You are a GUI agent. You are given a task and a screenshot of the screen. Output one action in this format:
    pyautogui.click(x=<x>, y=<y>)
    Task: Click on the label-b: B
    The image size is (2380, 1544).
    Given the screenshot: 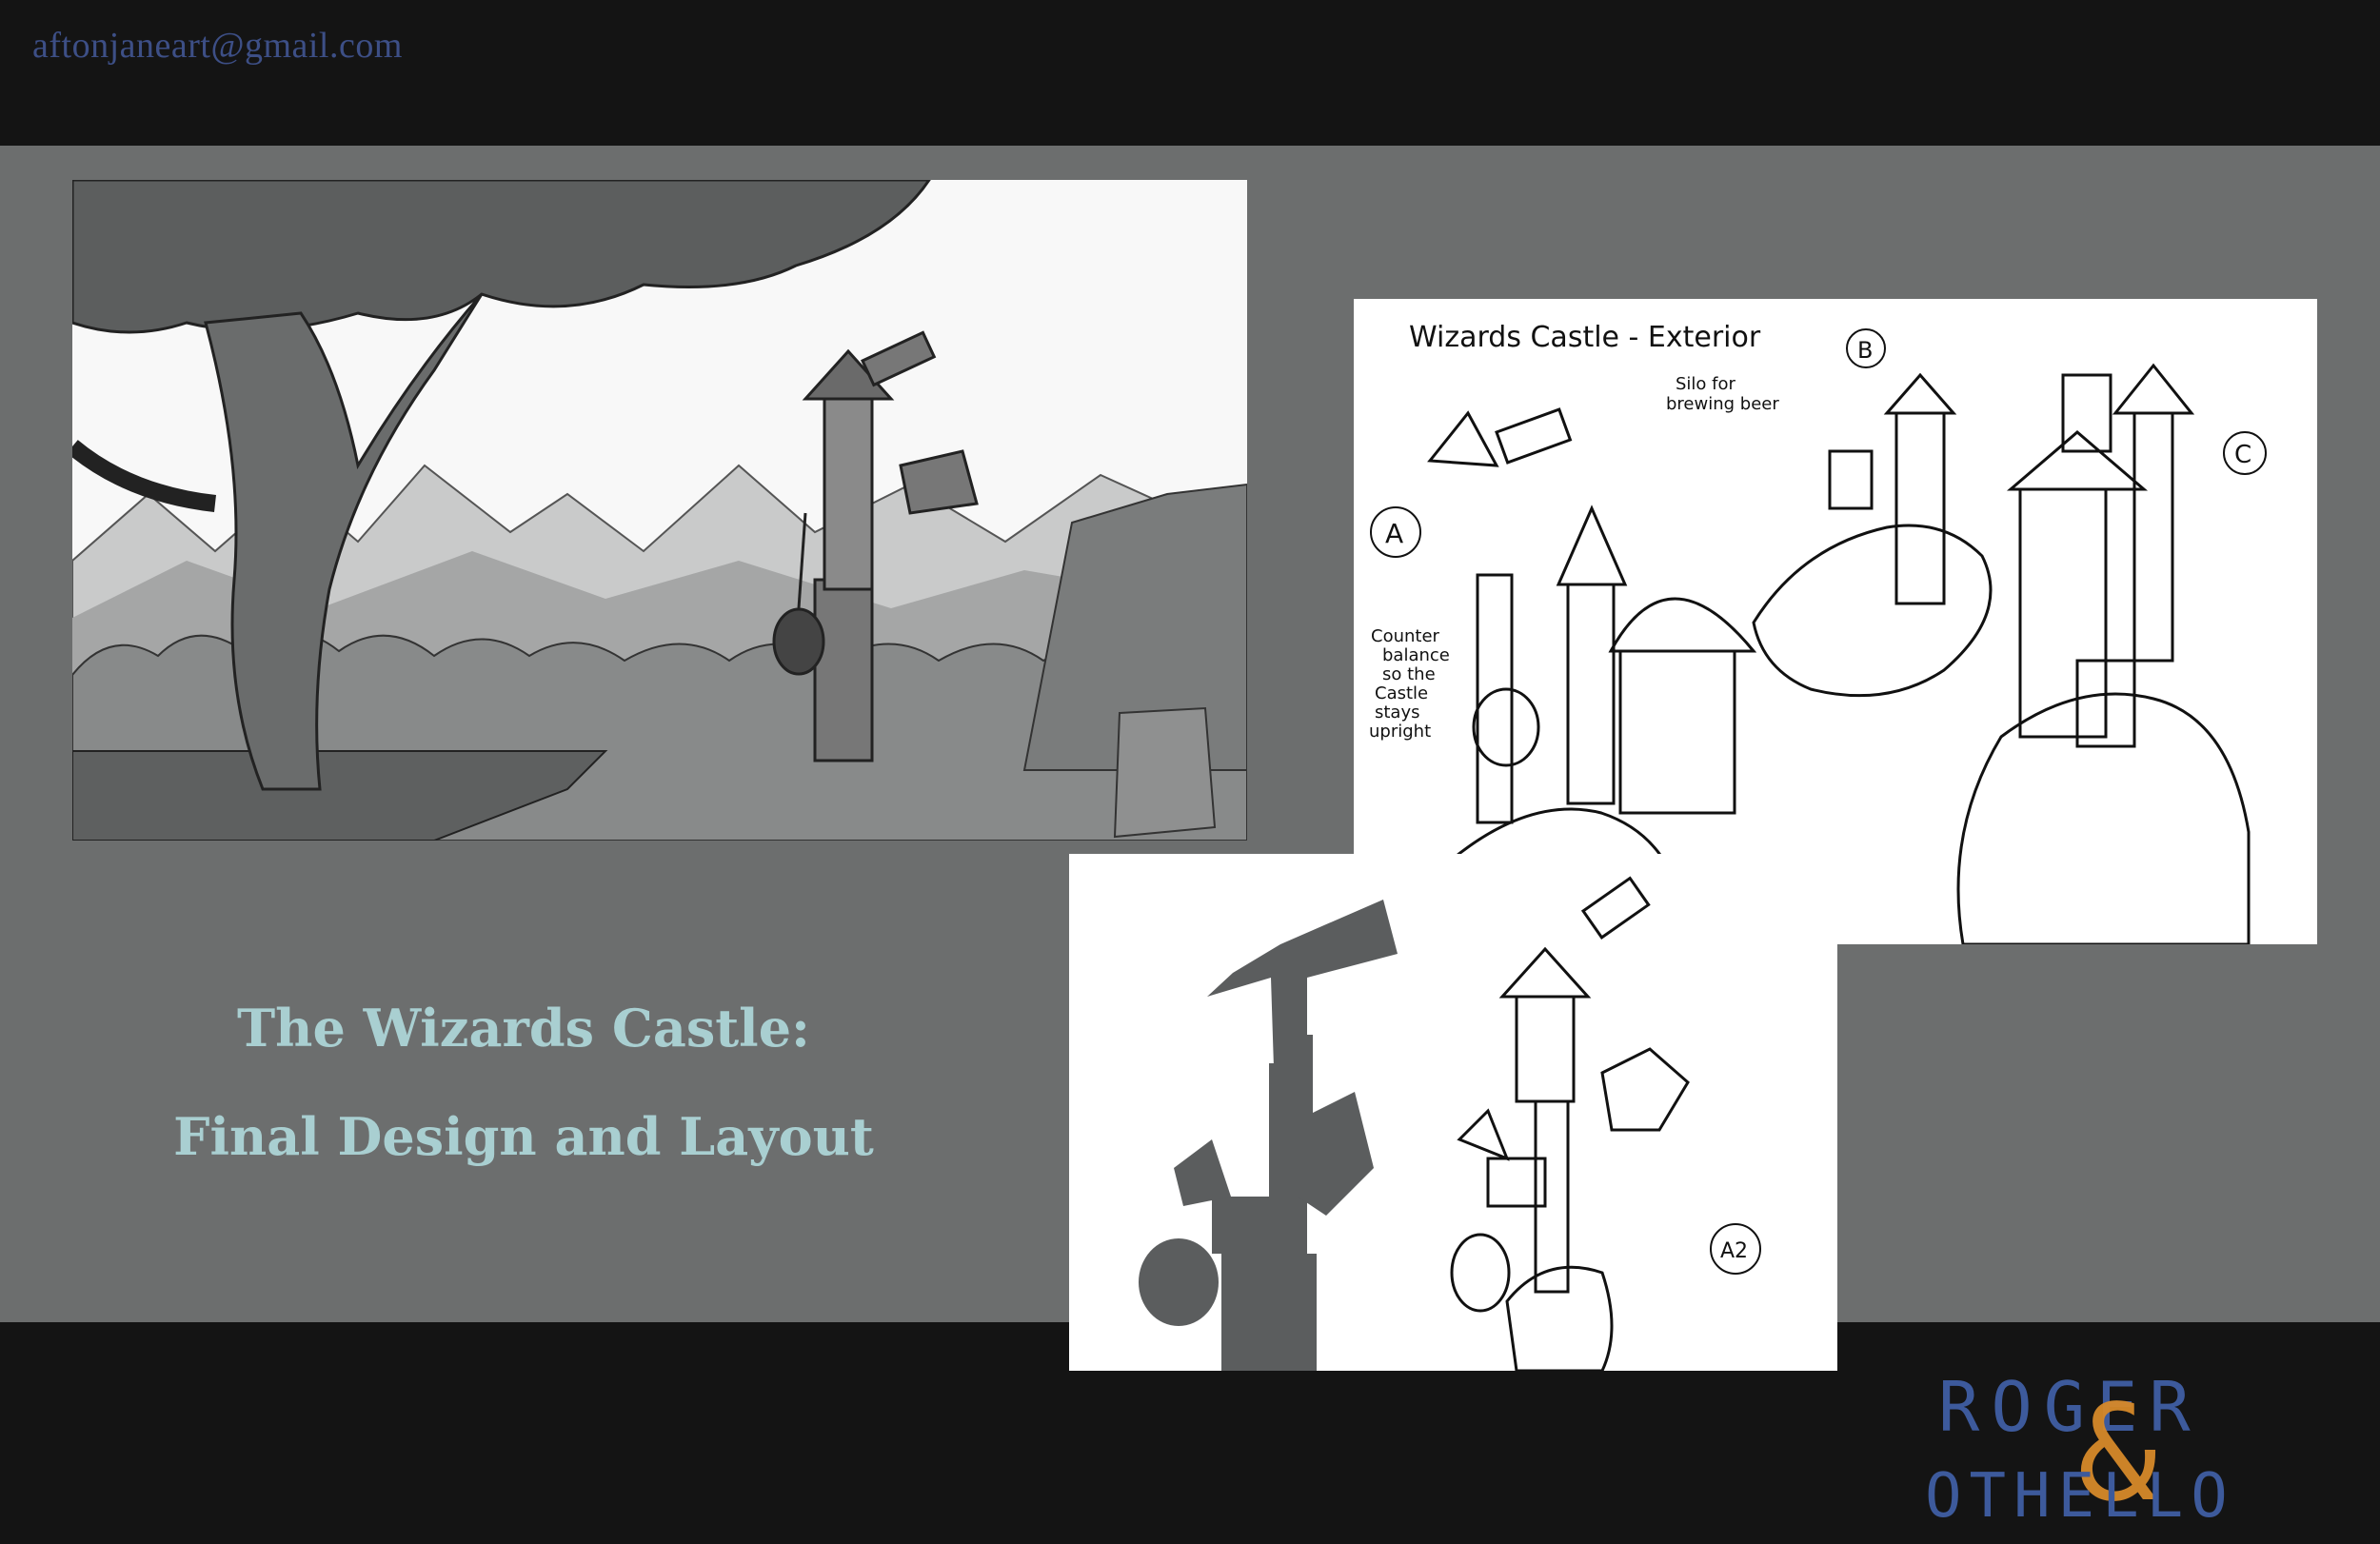 What is the action you would take?
    pyautogui.click(x=1865, y=350)
    